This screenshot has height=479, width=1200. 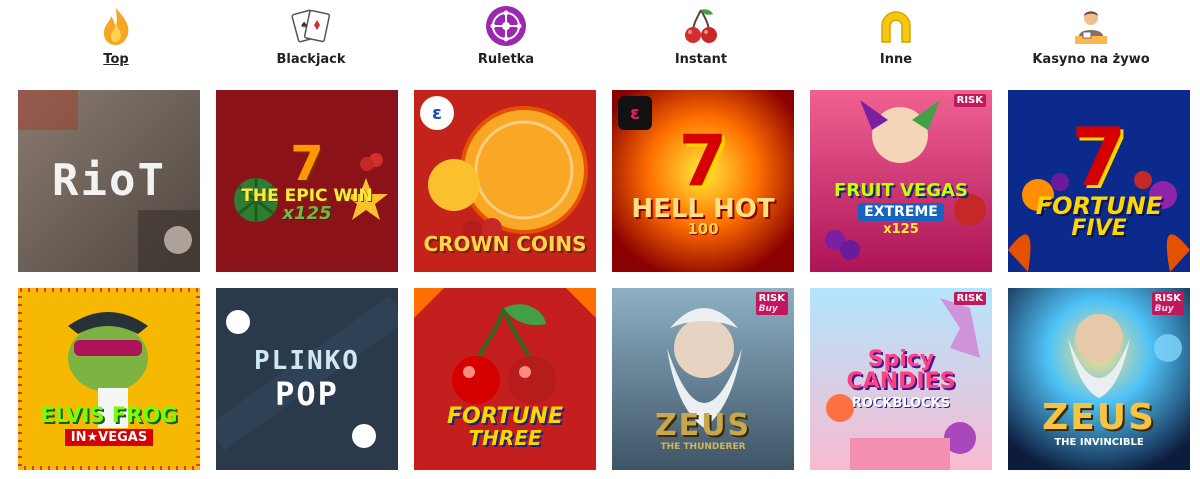 What do you see at coordinates (311, 59) in the screenshot?
I see `nav-label: Blackjack` at bounding box center [311, 59].